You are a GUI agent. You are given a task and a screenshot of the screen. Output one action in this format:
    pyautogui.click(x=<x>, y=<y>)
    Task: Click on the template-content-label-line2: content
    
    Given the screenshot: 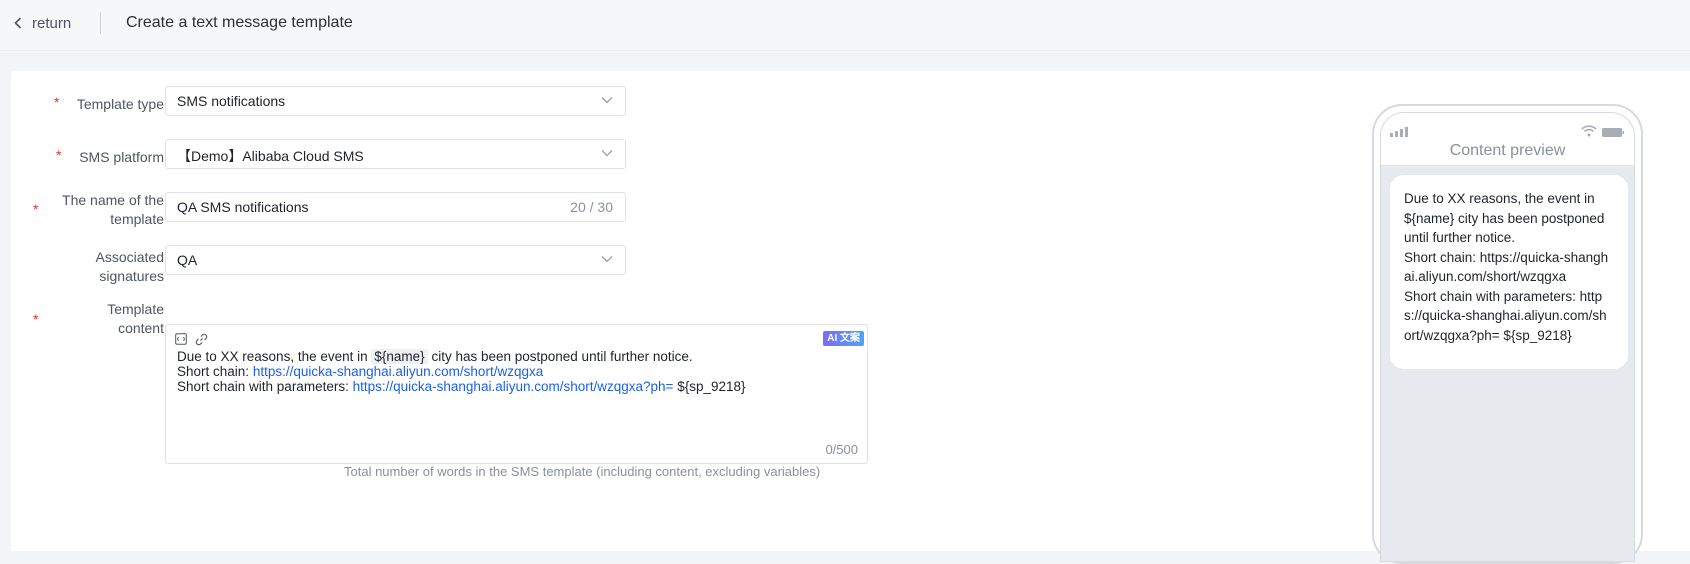 What is the action you would take?
    pyautogui.click(x=141, y=328)
    